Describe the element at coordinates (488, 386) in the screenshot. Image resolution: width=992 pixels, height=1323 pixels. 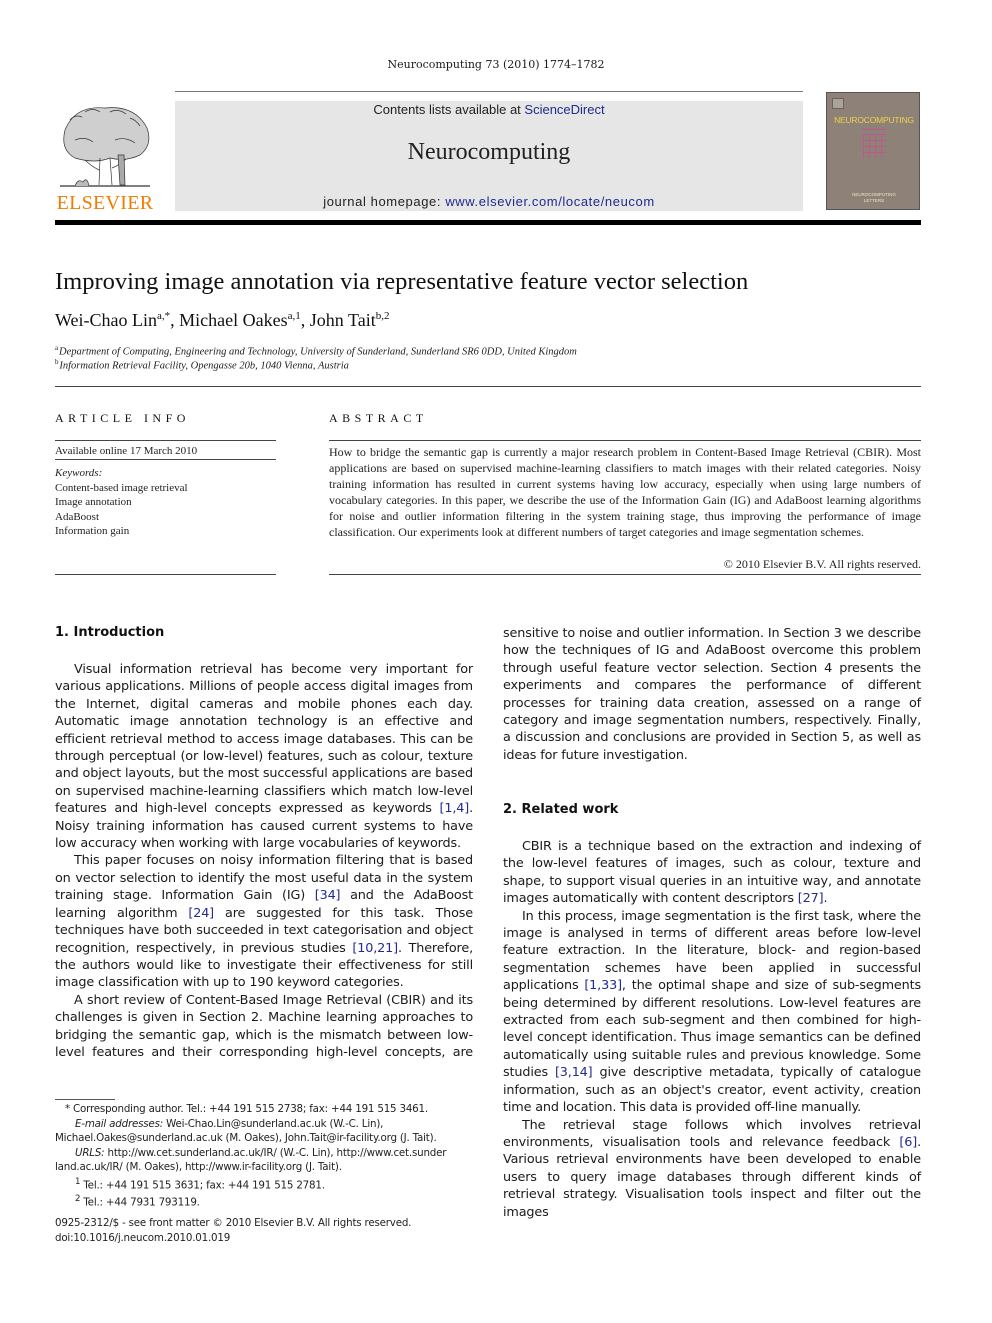
I see `authors-rule` at that location.